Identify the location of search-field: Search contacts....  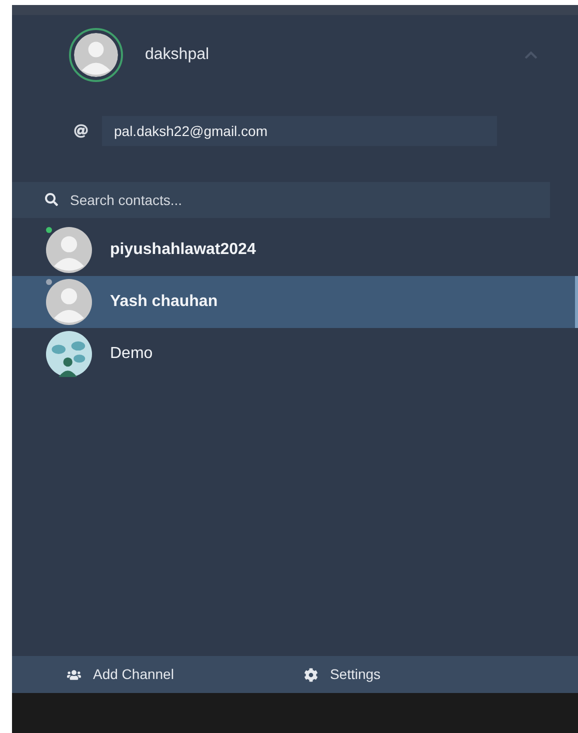
(281, 200).